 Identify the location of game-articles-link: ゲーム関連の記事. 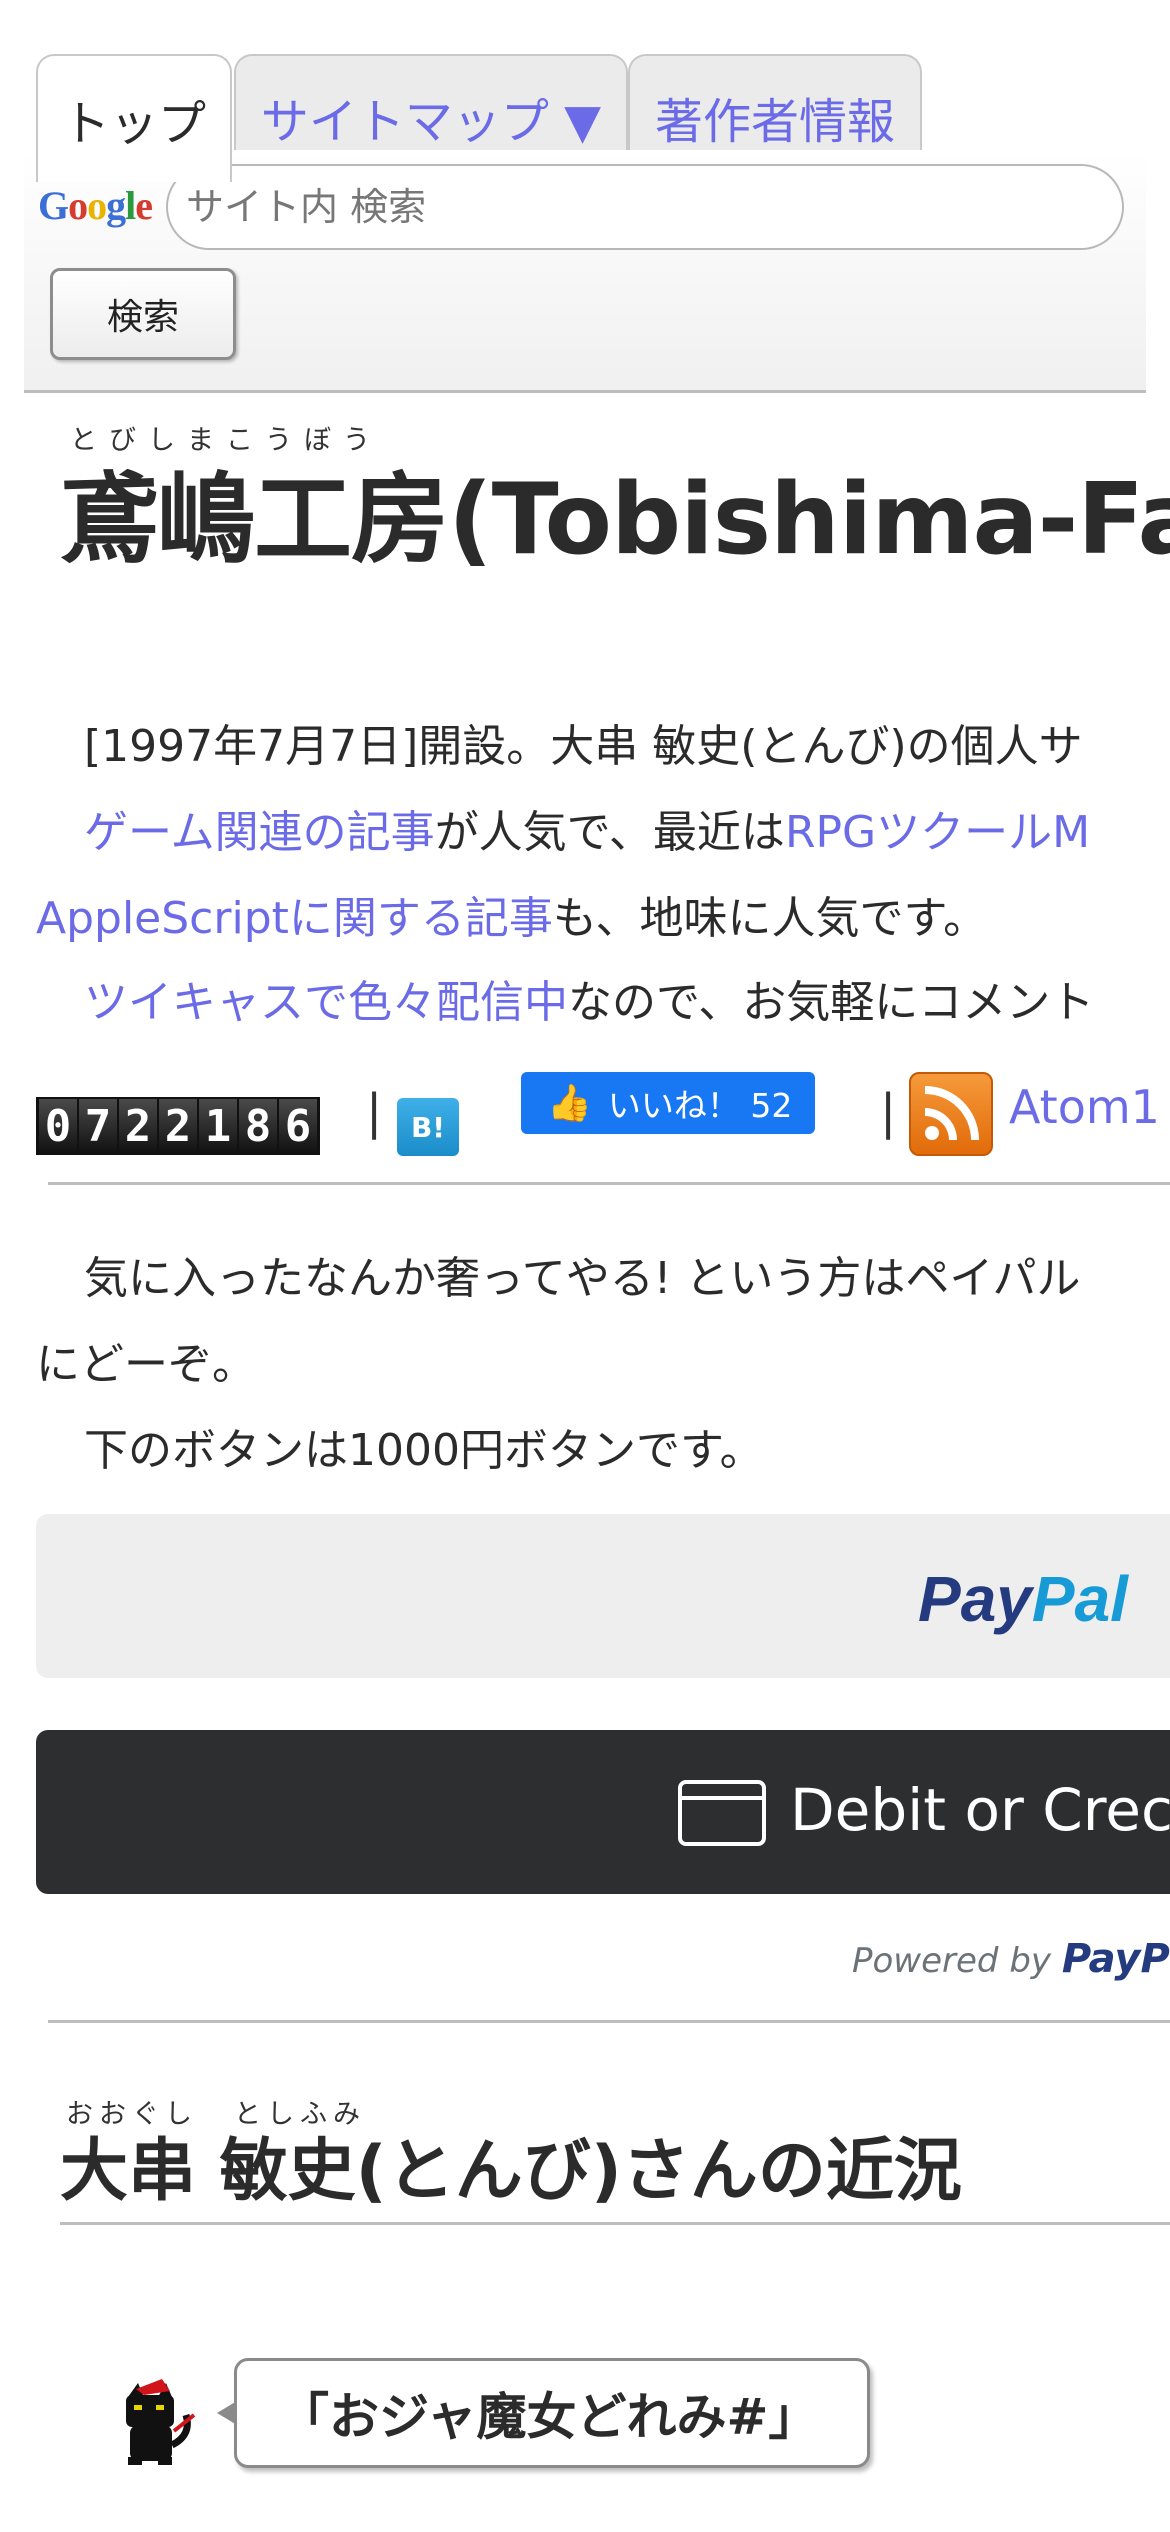
(259, 832).